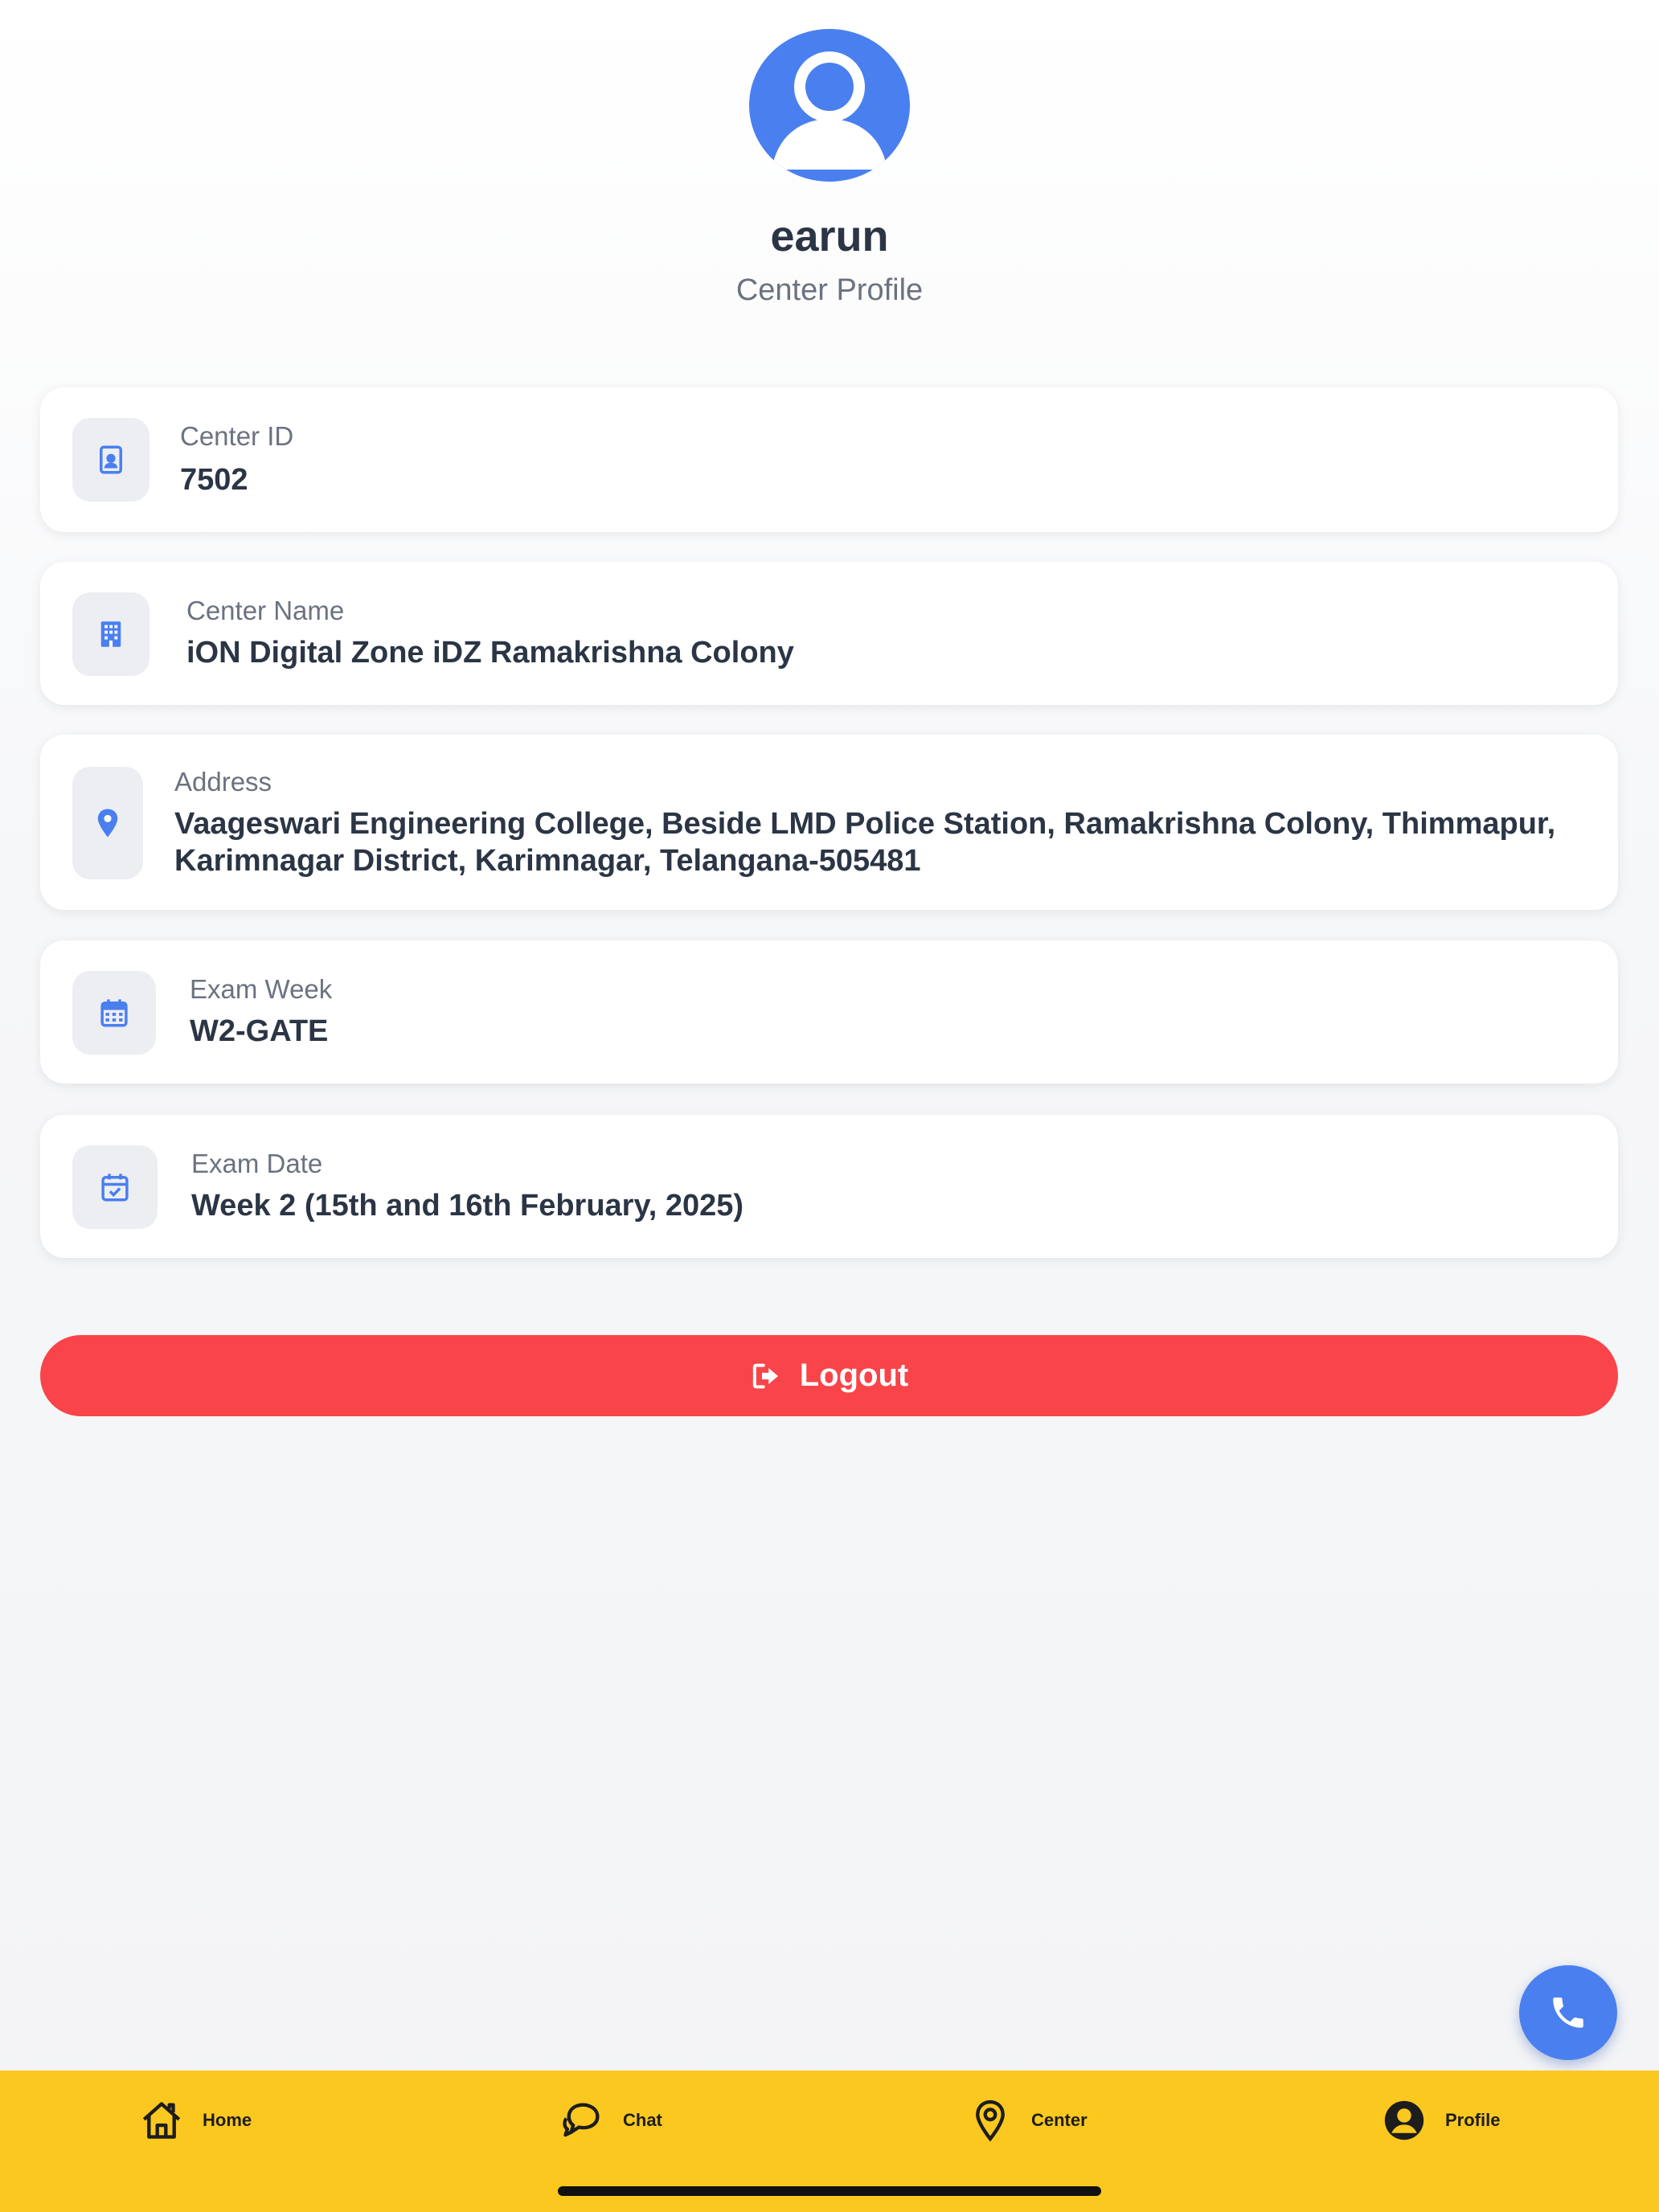  What do you see at coordinates (214, 480) in the screenshot?
I see `center-id-value: 7502` at bounding box center [214, 480].